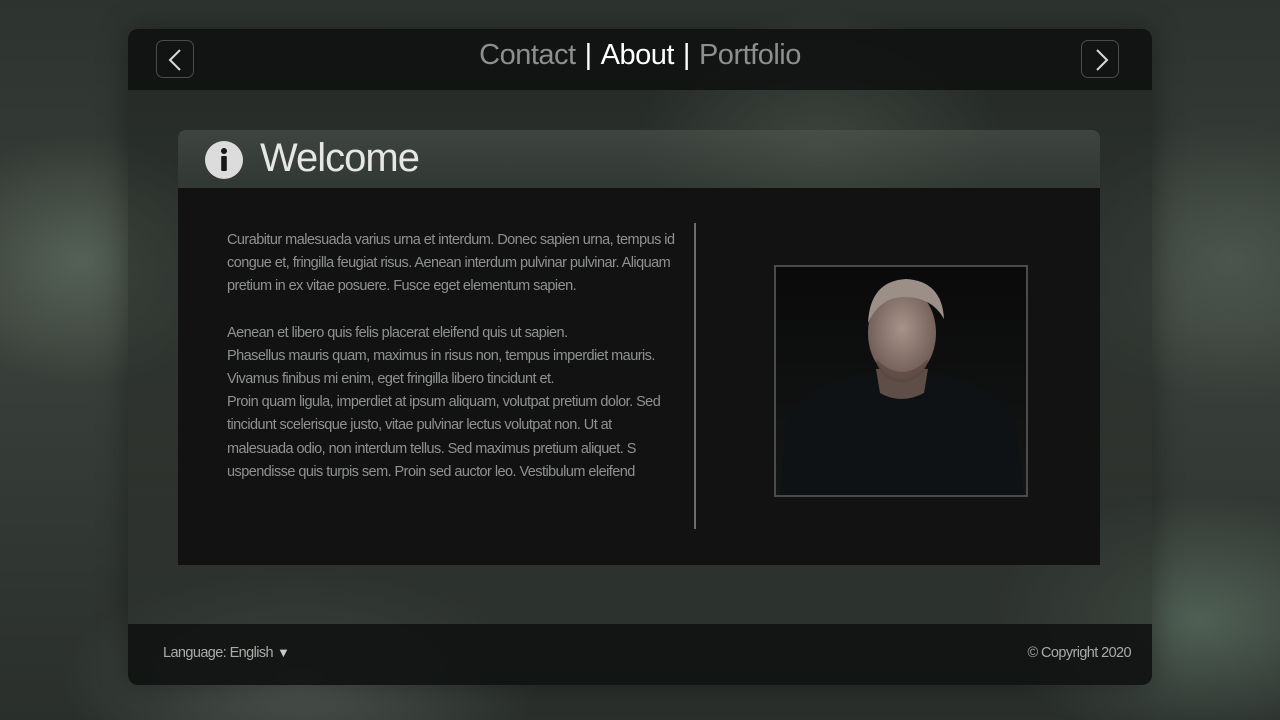 This screenshot has height=720, width=1280. I want to click on chevron-right-icon, so click(1102, 60).